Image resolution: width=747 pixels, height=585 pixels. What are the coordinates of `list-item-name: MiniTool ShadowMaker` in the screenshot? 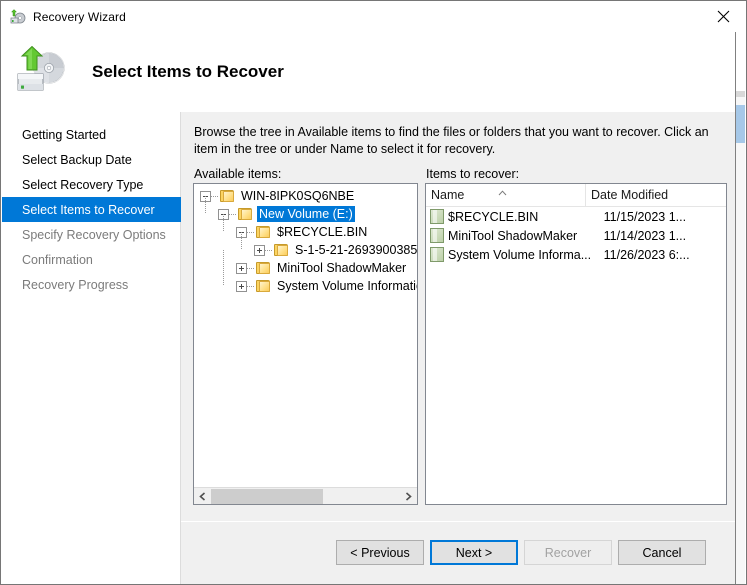 It's located at (513, 235).